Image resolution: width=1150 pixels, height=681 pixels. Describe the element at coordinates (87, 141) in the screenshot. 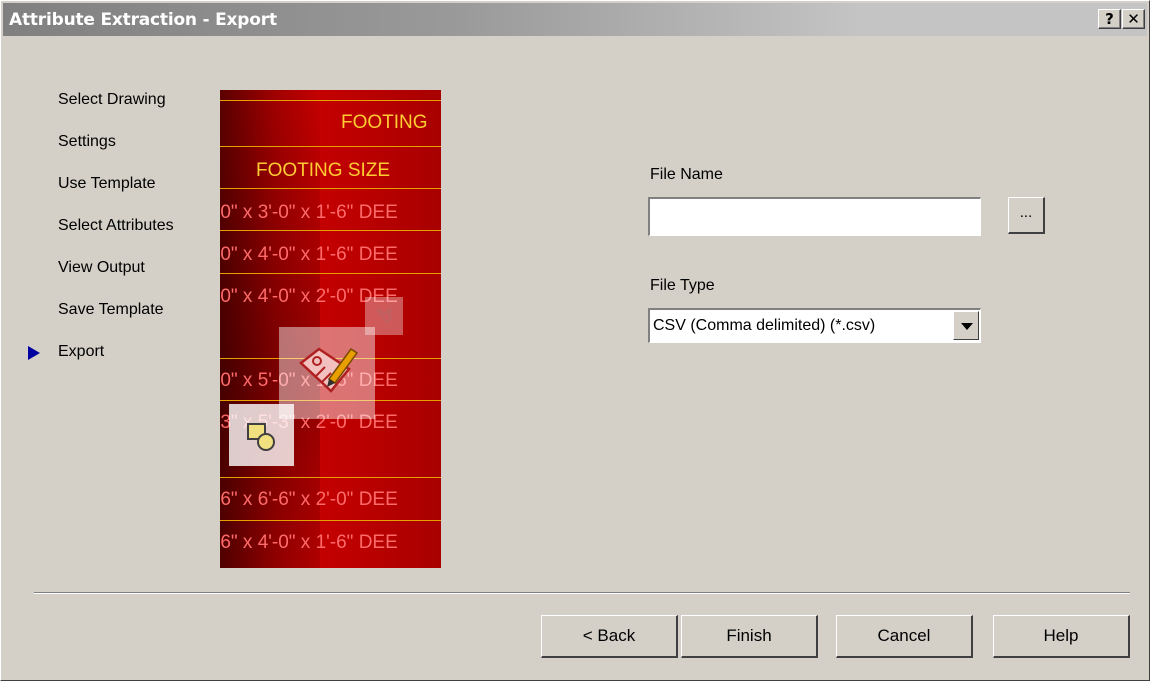

I see `step-settings: Settings` at that location.